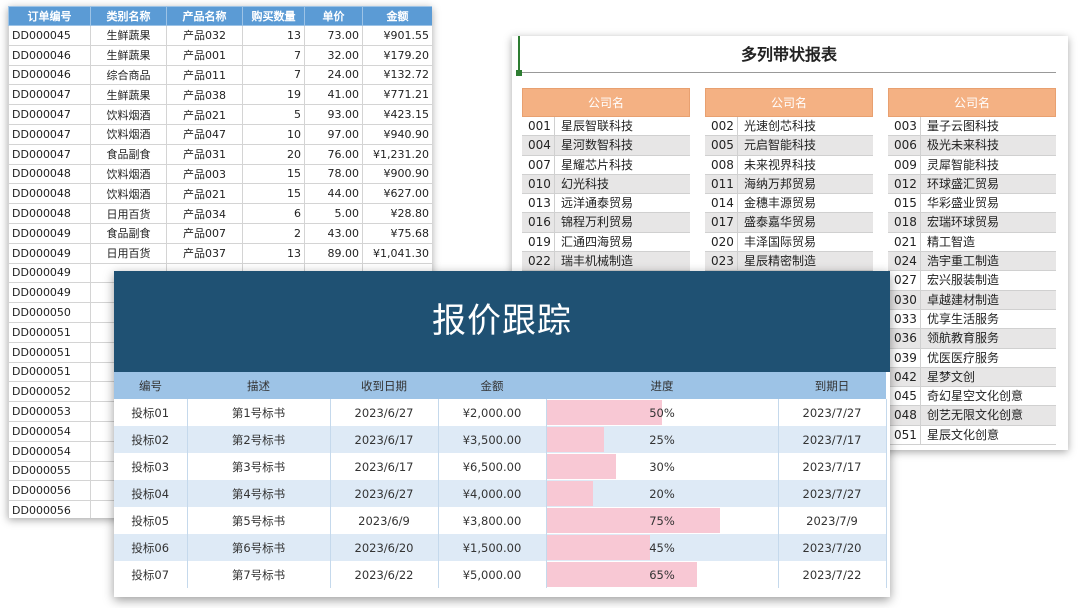 This screenshot has width=1080, height=608. I want to click on order-cell: DD000049, so click(49, 253).